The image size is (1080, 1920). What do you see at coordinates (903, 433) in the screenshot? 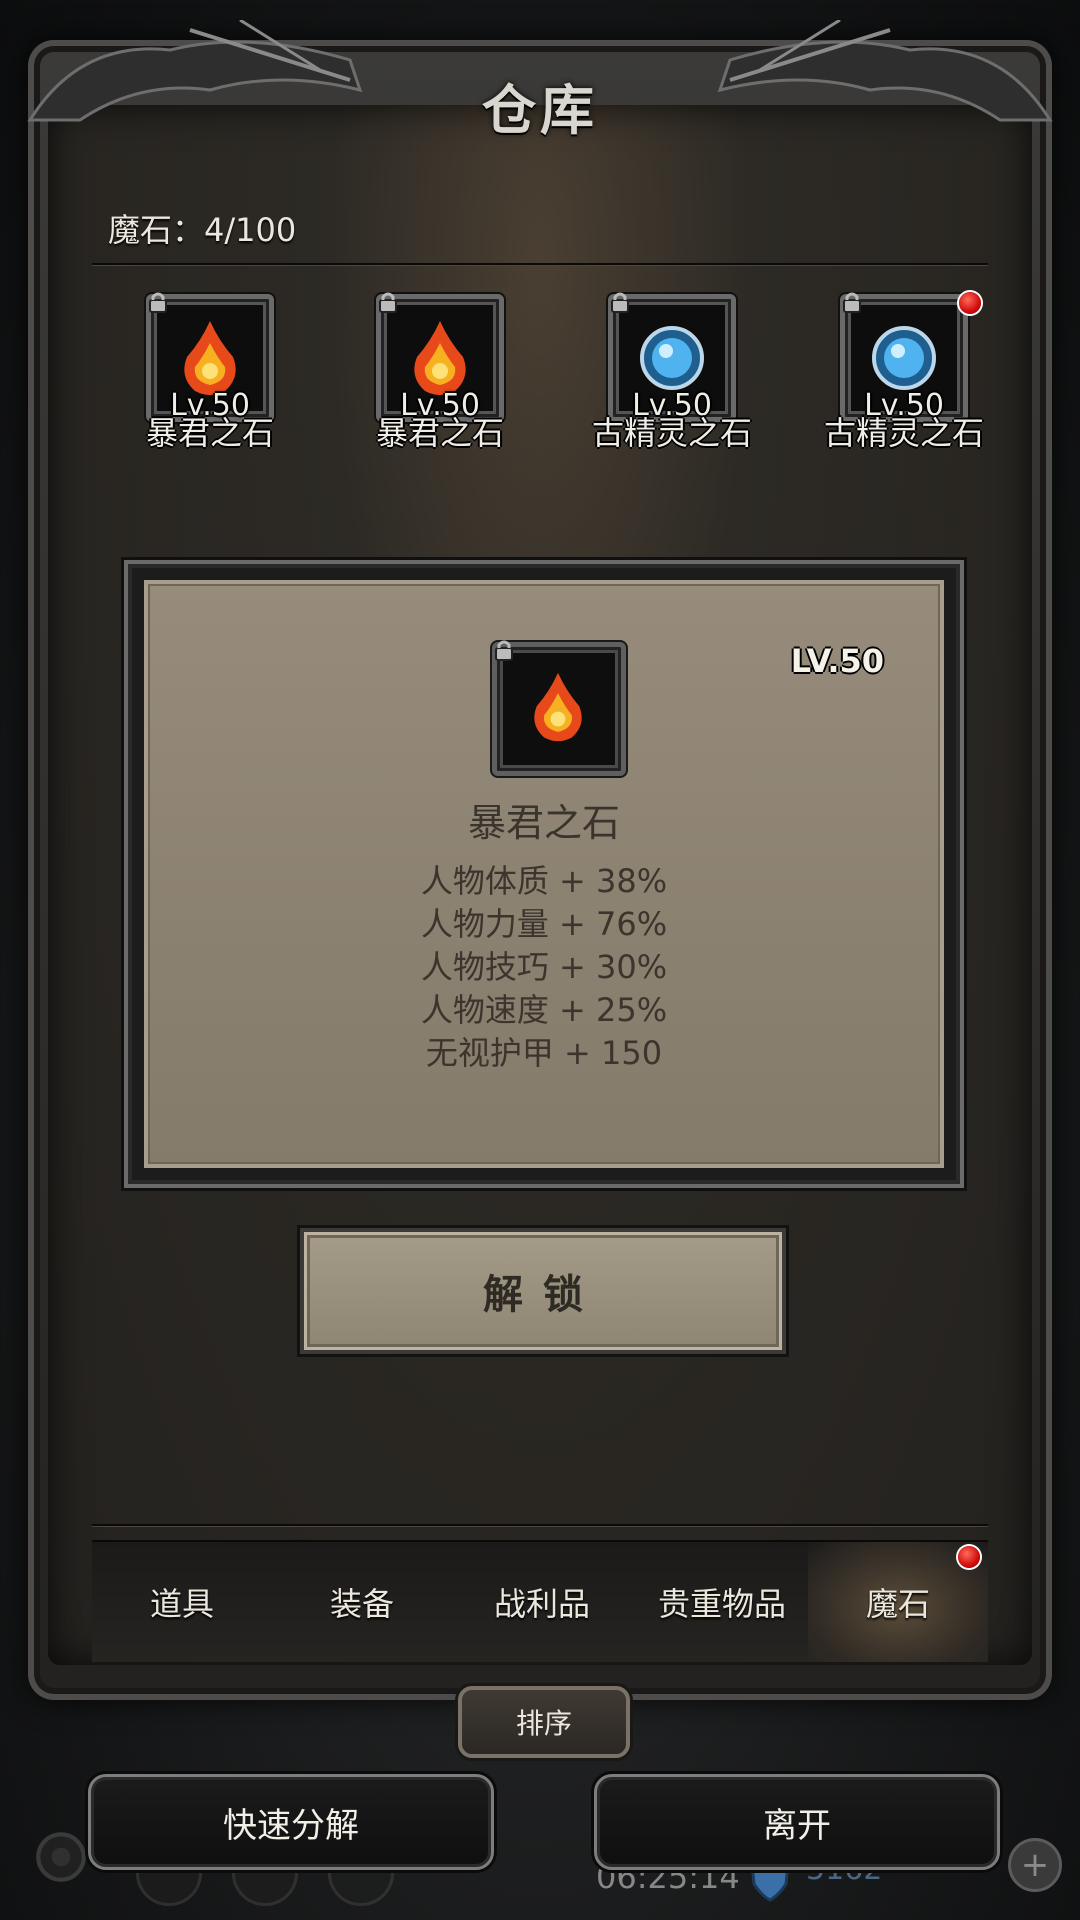
I see `item-name: 古精灵之石` at bounding box center [903, 433].